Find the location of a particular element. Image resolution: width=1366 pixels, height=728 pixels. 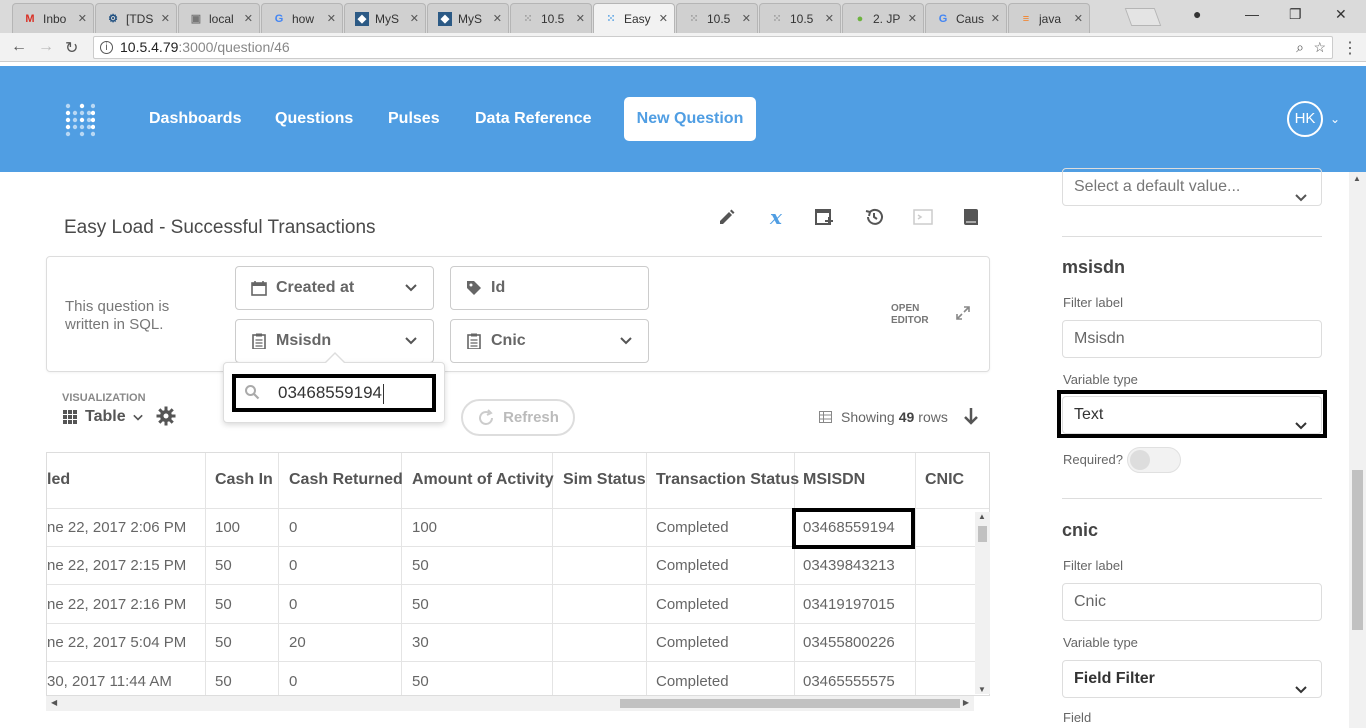

pencil-icon is located at coordinates (727, 217).